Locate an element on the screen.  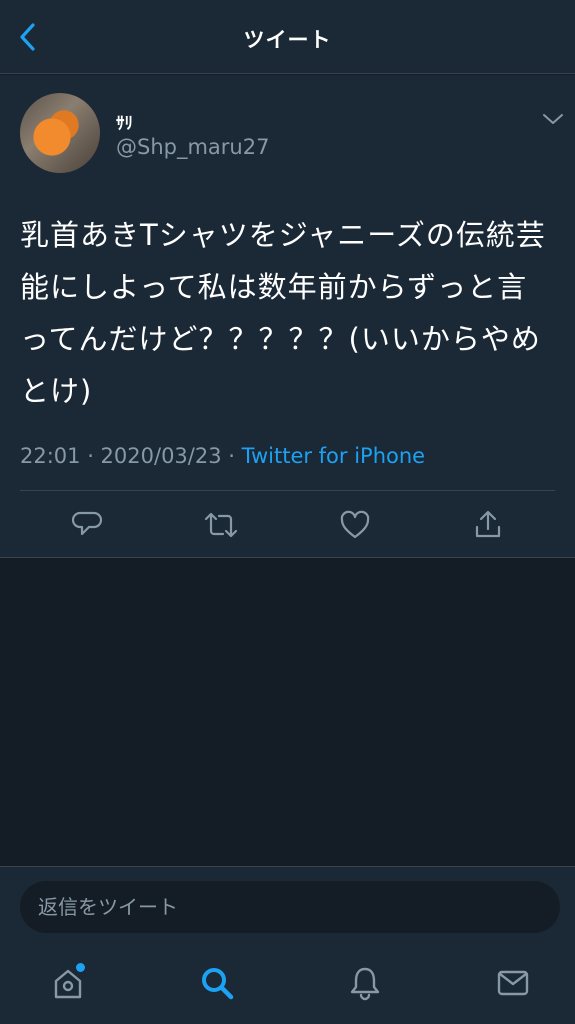
like-icon is located at coordinates (355, 524).